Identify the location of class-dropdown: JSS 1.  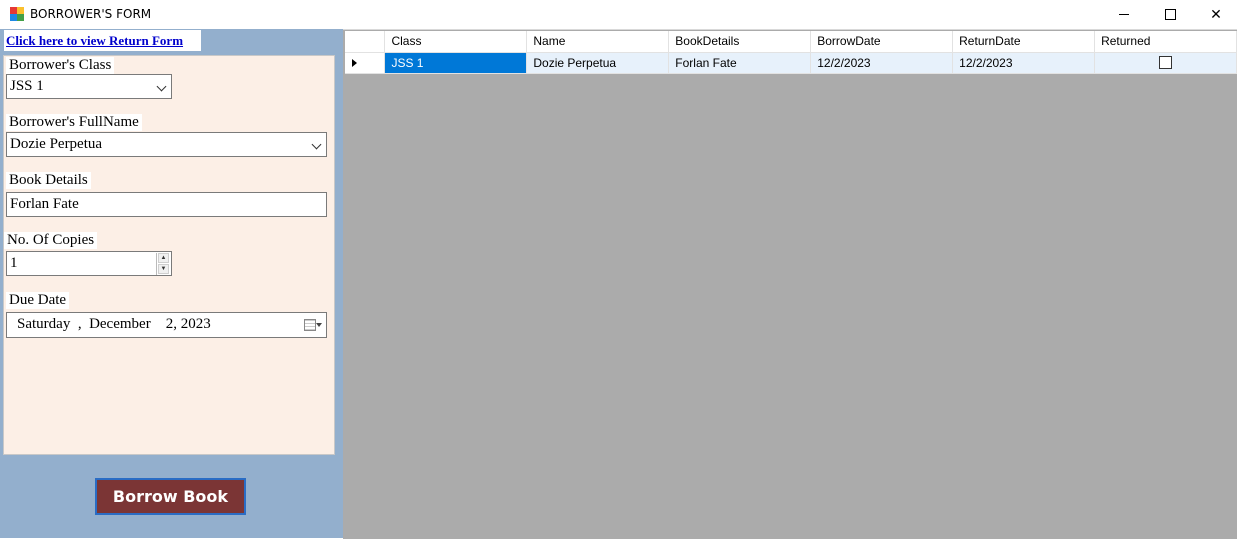
(89, 86).